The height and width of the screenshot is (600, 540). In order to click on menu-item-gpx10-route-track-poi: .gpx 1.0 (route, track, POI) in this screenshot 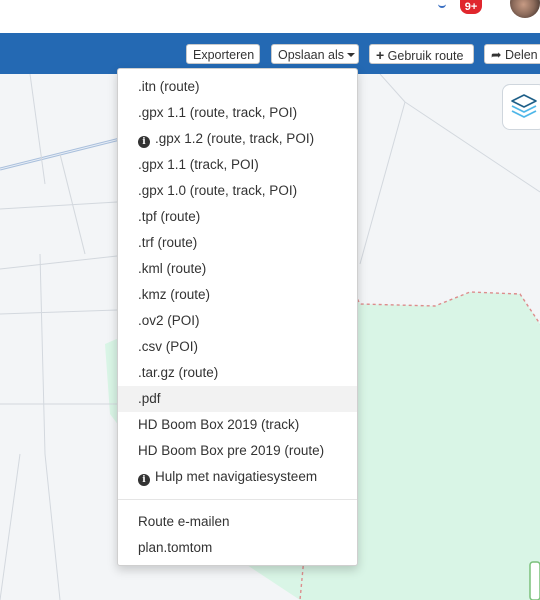, I will do `click(237, 191)`.